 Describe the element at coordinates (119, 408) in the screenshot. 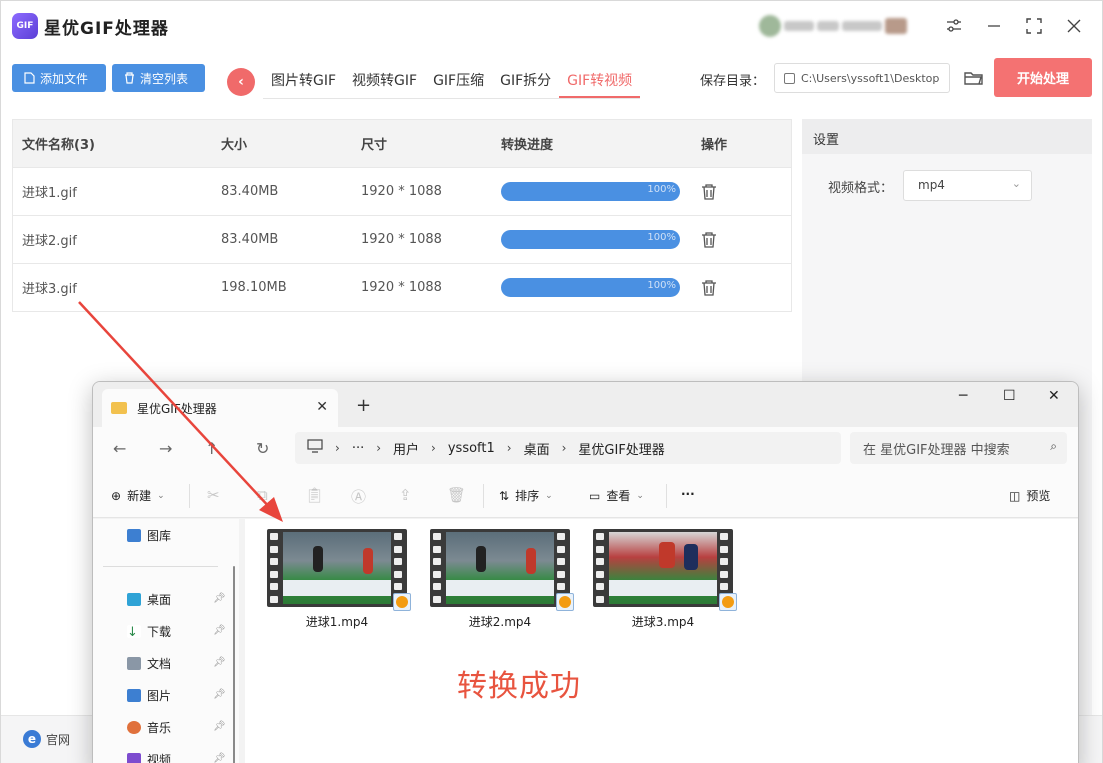

I see `folder-icon` at that location.